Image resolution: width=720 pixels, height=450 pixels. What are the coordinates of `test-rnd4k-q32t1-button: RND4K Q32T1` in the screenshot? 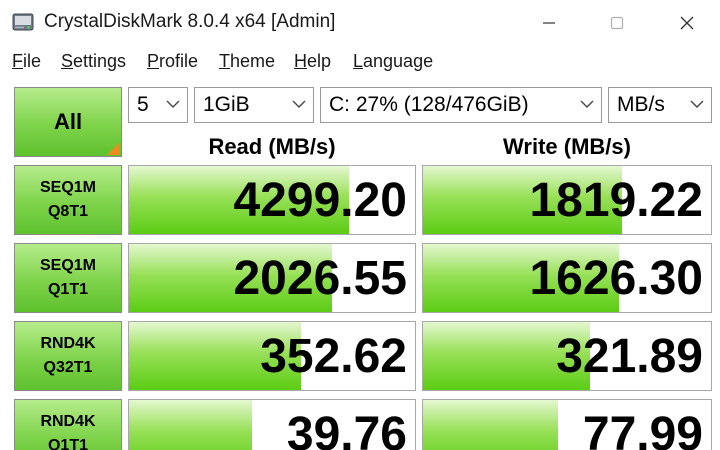 It's located at (68, 356).